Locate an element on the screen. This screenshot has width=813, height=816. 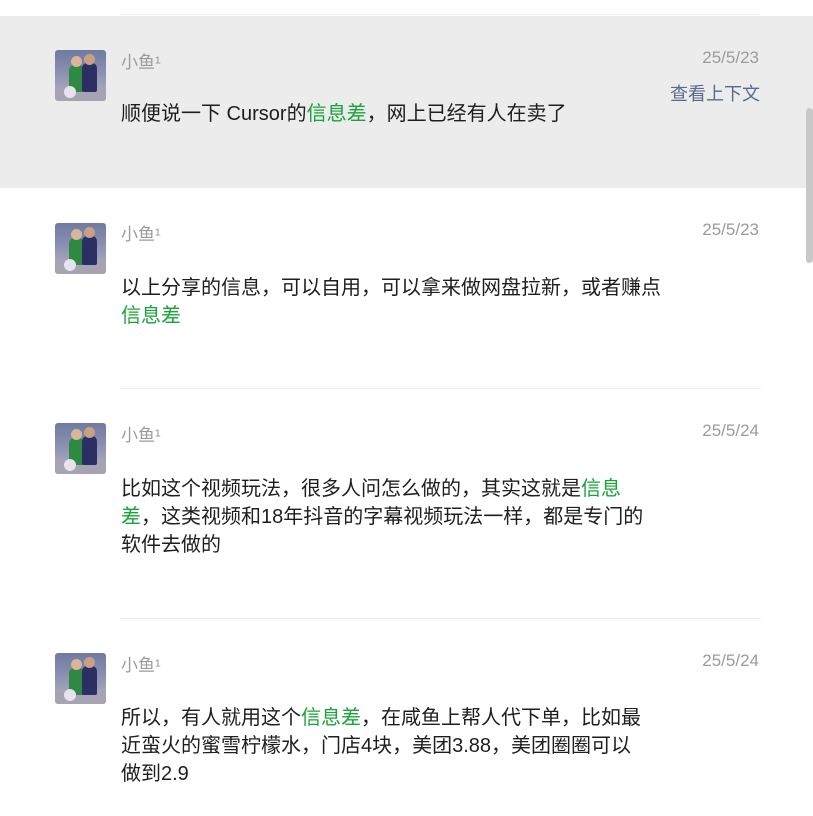
top-divider is located at coordinates (440, 14).